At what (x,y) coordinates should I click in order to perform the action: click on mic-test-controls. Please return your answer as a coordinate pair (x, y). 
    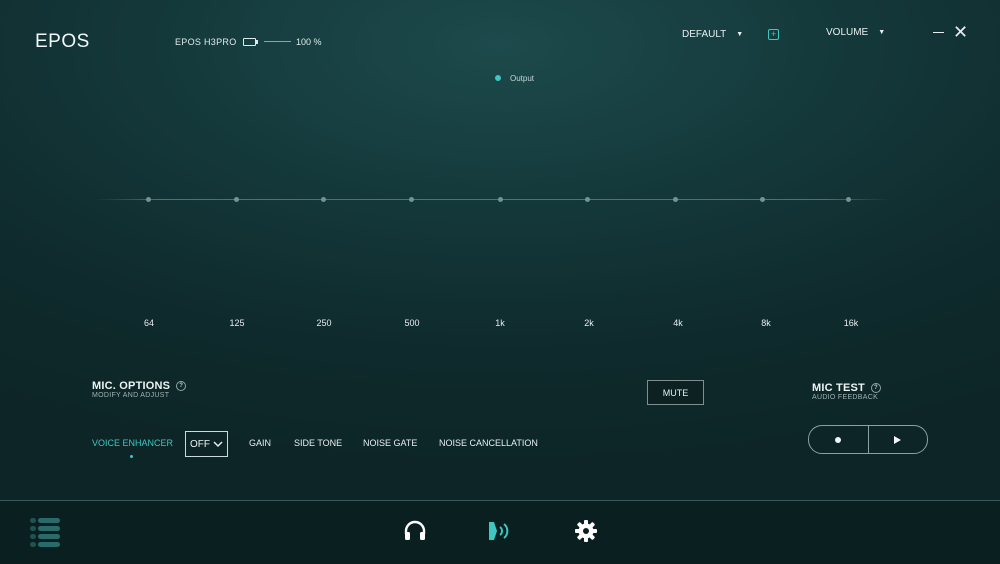
    Looking at the image, I should click on (868, 439).